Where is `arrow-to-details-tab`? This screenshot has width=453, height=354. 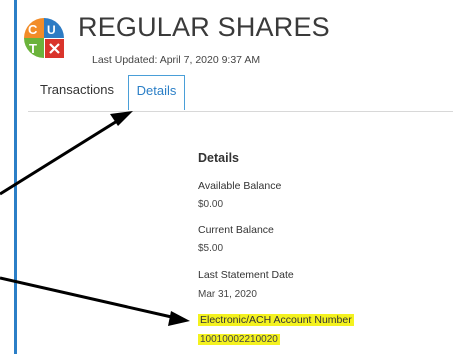 arrow-to-details-tab is located at coordinates (61, 156).